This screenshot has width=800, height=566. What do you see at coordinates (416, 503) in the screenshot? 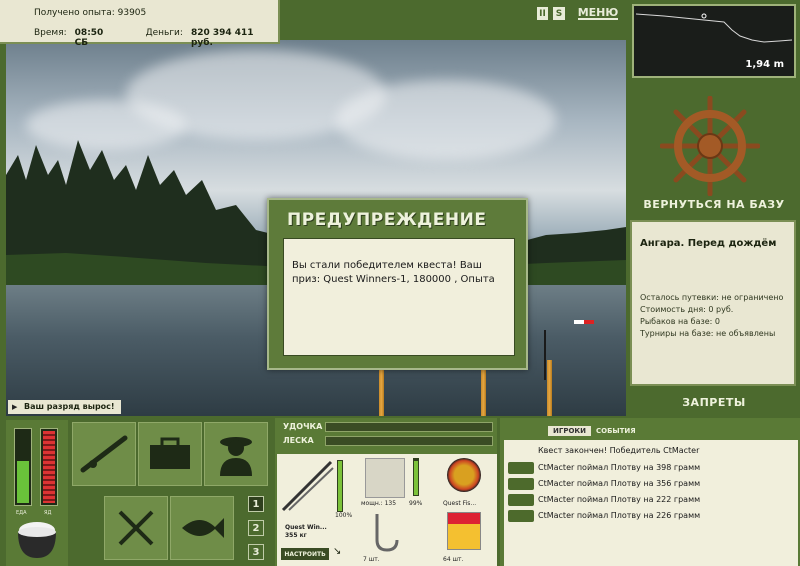
I see `reel-percent: 99%` at bounding box center [416, 503].